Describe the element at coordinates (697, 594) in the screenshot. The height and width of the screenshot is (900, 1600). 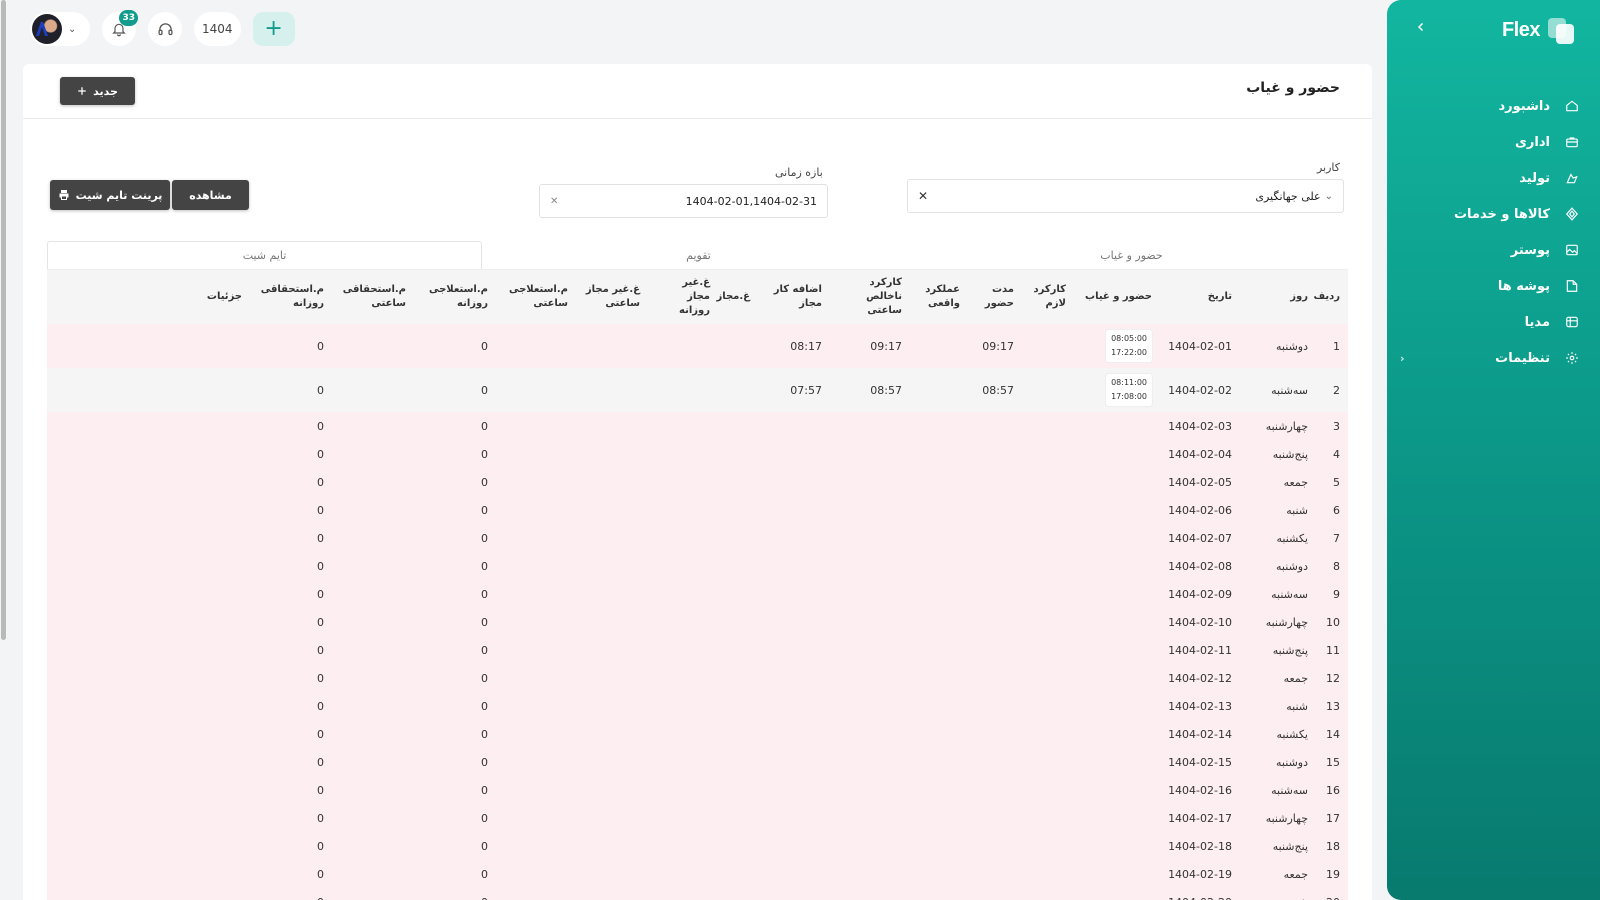
I see `table-row: 9 سه‌شنبه 1404-02-09 0 0` at that location.